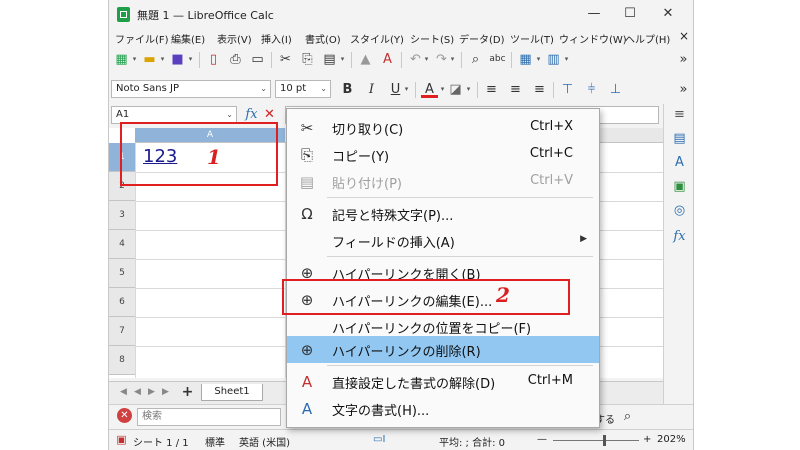  I want to click on font-size-box: 10 pt ⌄, so click(303, 89).